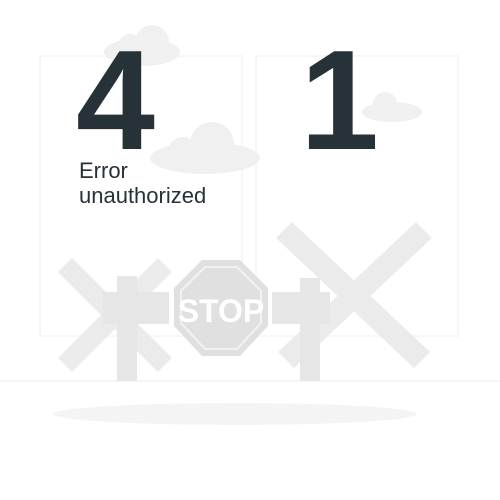 The image size is (500, 500). Describe the element at coordinates (221, 311) in the screenshot. I see `stop-sign-text: STOP` at that location.